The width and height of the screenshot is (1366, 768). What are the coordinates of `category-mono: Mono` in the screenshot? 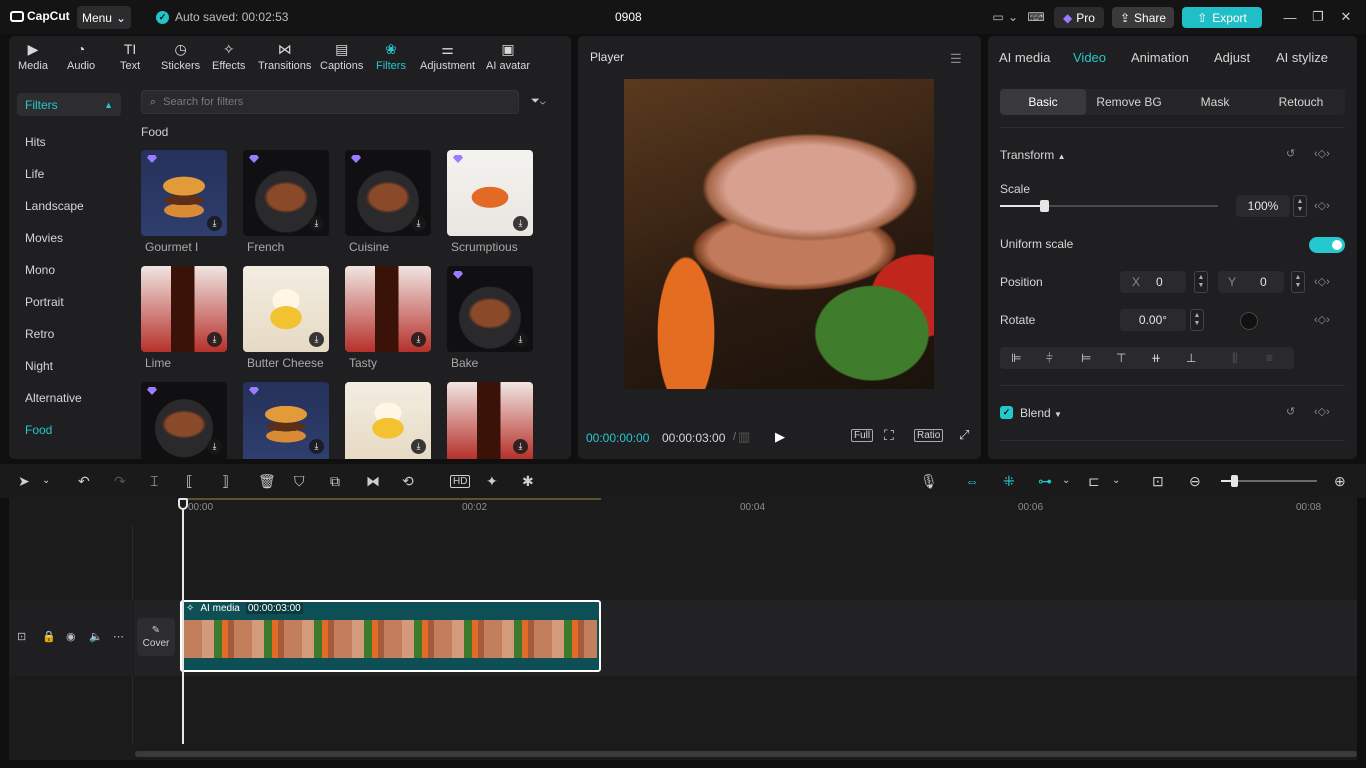 It's located at (40, 270).